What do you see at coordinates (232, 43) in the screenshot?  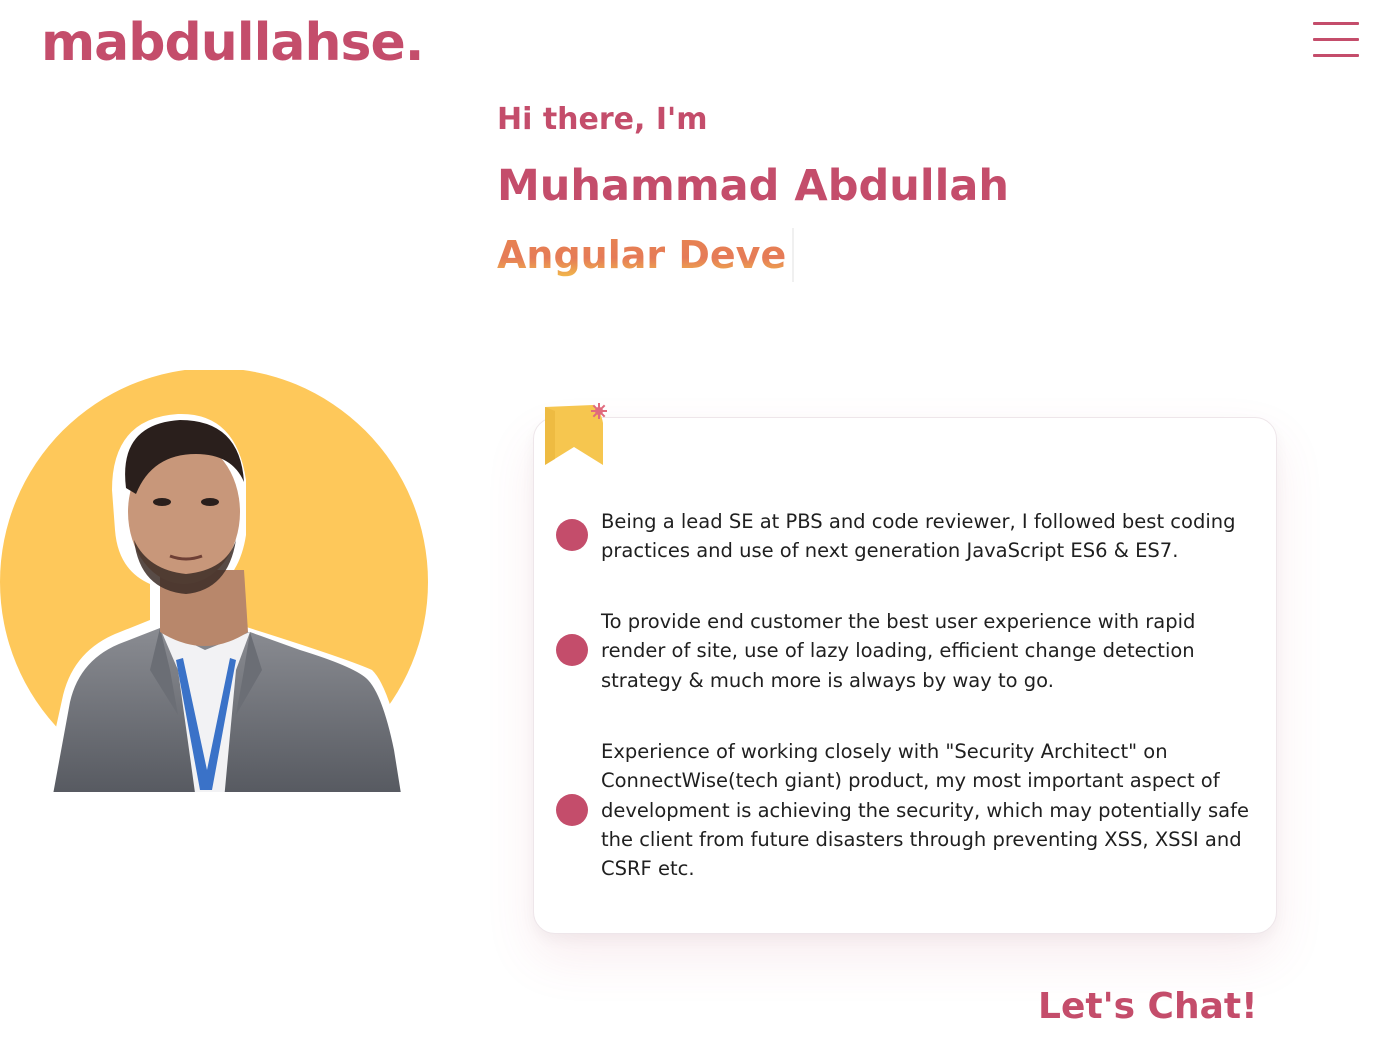 I see `site-logo: mabdullahse.` at bounding box center [232, 43].